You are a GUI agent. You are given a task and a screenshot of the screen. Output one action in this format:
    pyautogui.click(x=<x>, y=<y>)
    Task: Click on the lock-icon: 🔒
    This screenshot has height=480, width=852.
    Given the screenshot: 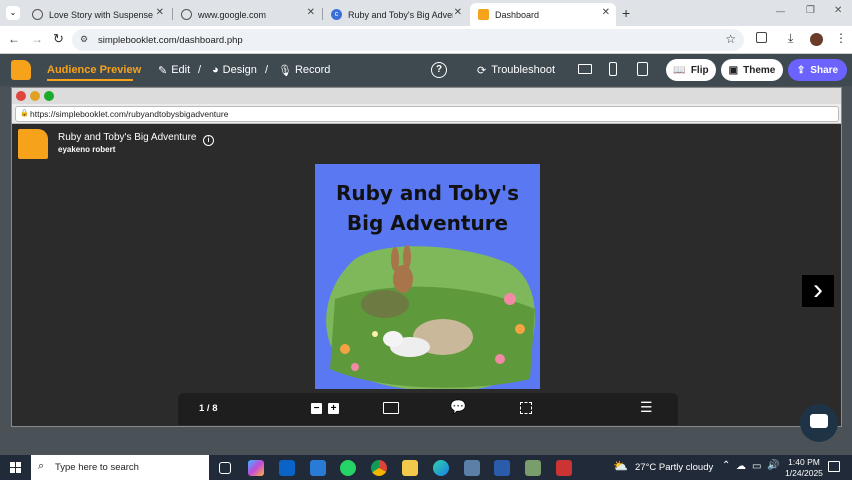 What is the action you would take?
    pyautogui.click(x=24, y=113)
    